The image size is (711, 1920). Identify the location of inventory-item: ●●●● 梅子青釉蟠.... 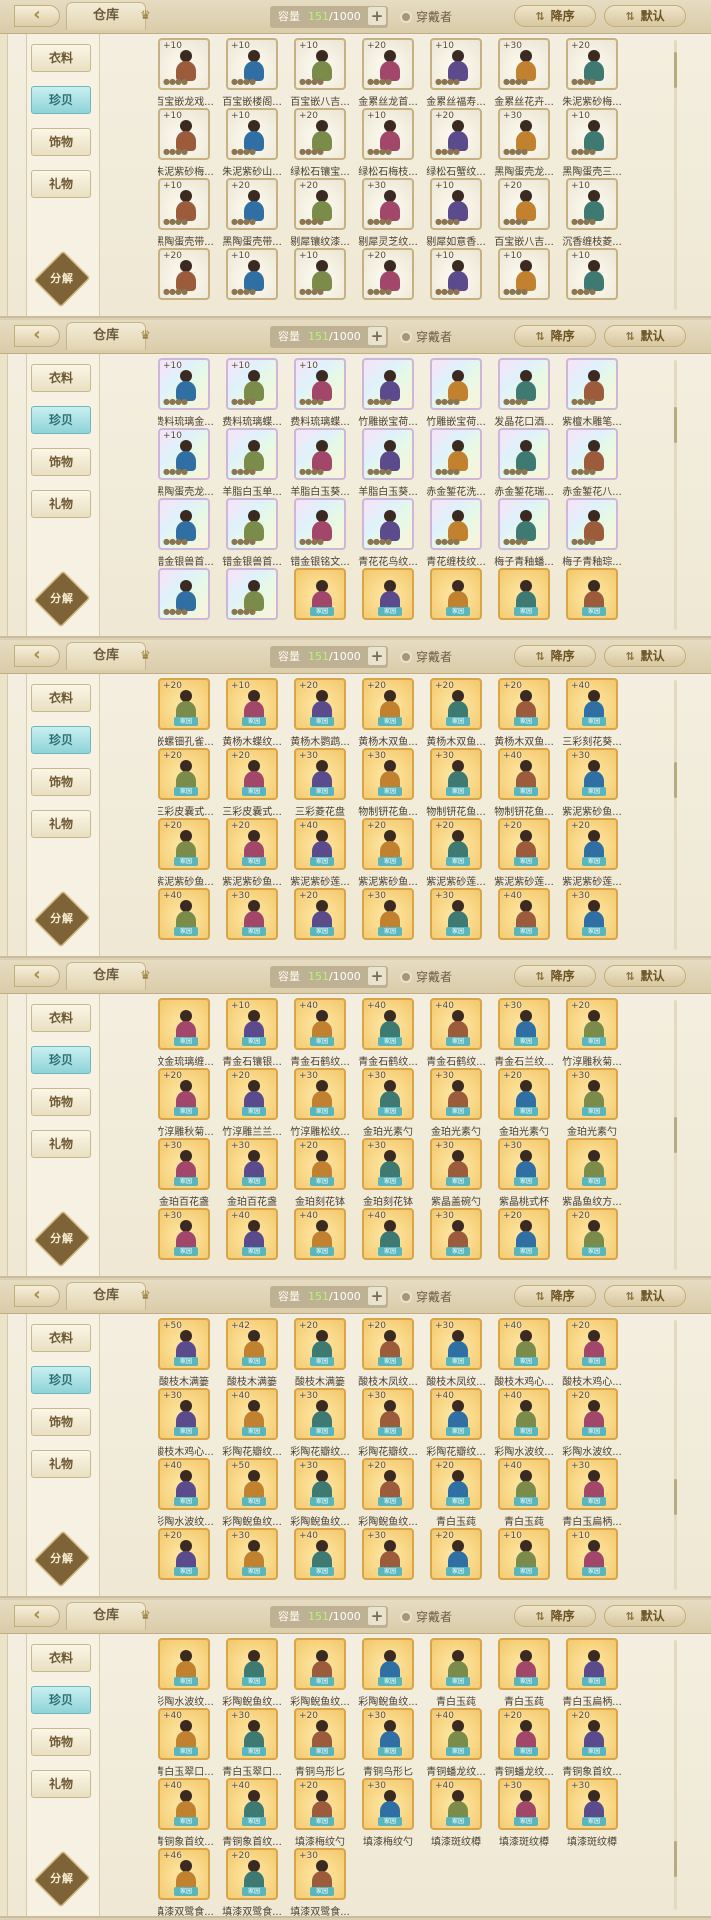
(524, 533).